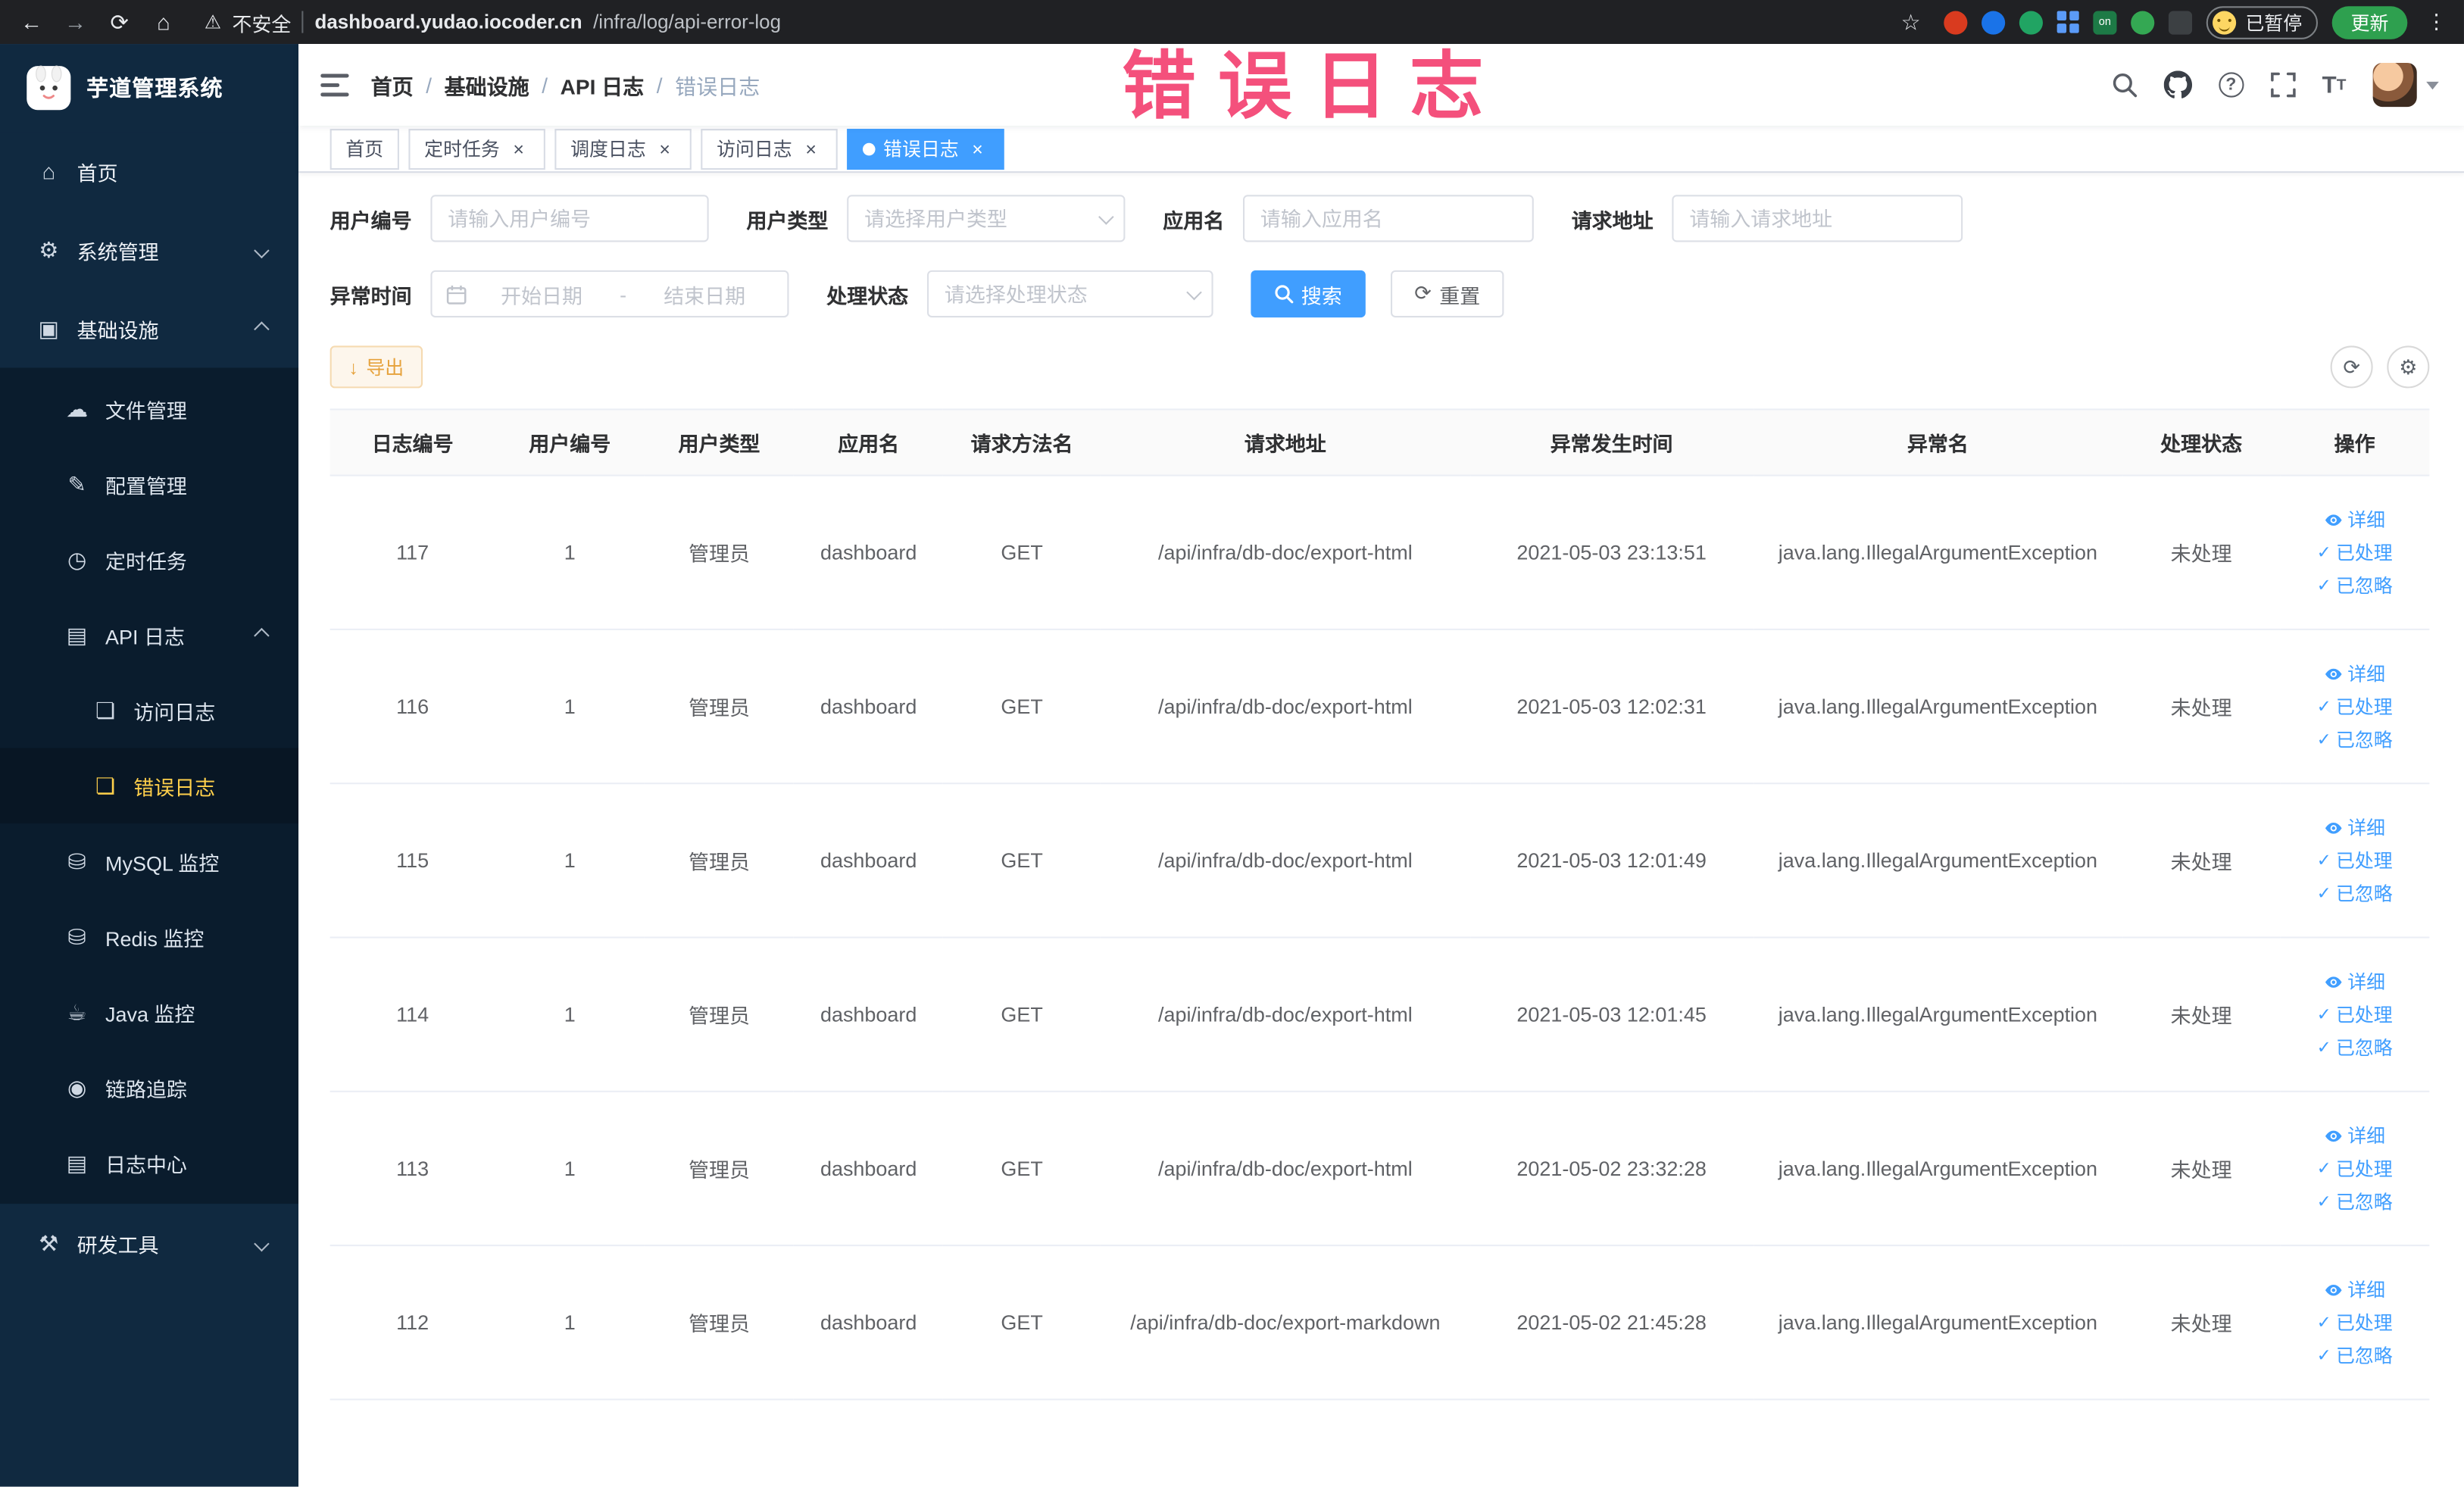 The image size is (2464, 1487). What do you see at coordinates (149, 1088) in the screenshot?
I see `sidebar-item-trace: ◉ 链路追踪` at bounding box center [149, 1088].